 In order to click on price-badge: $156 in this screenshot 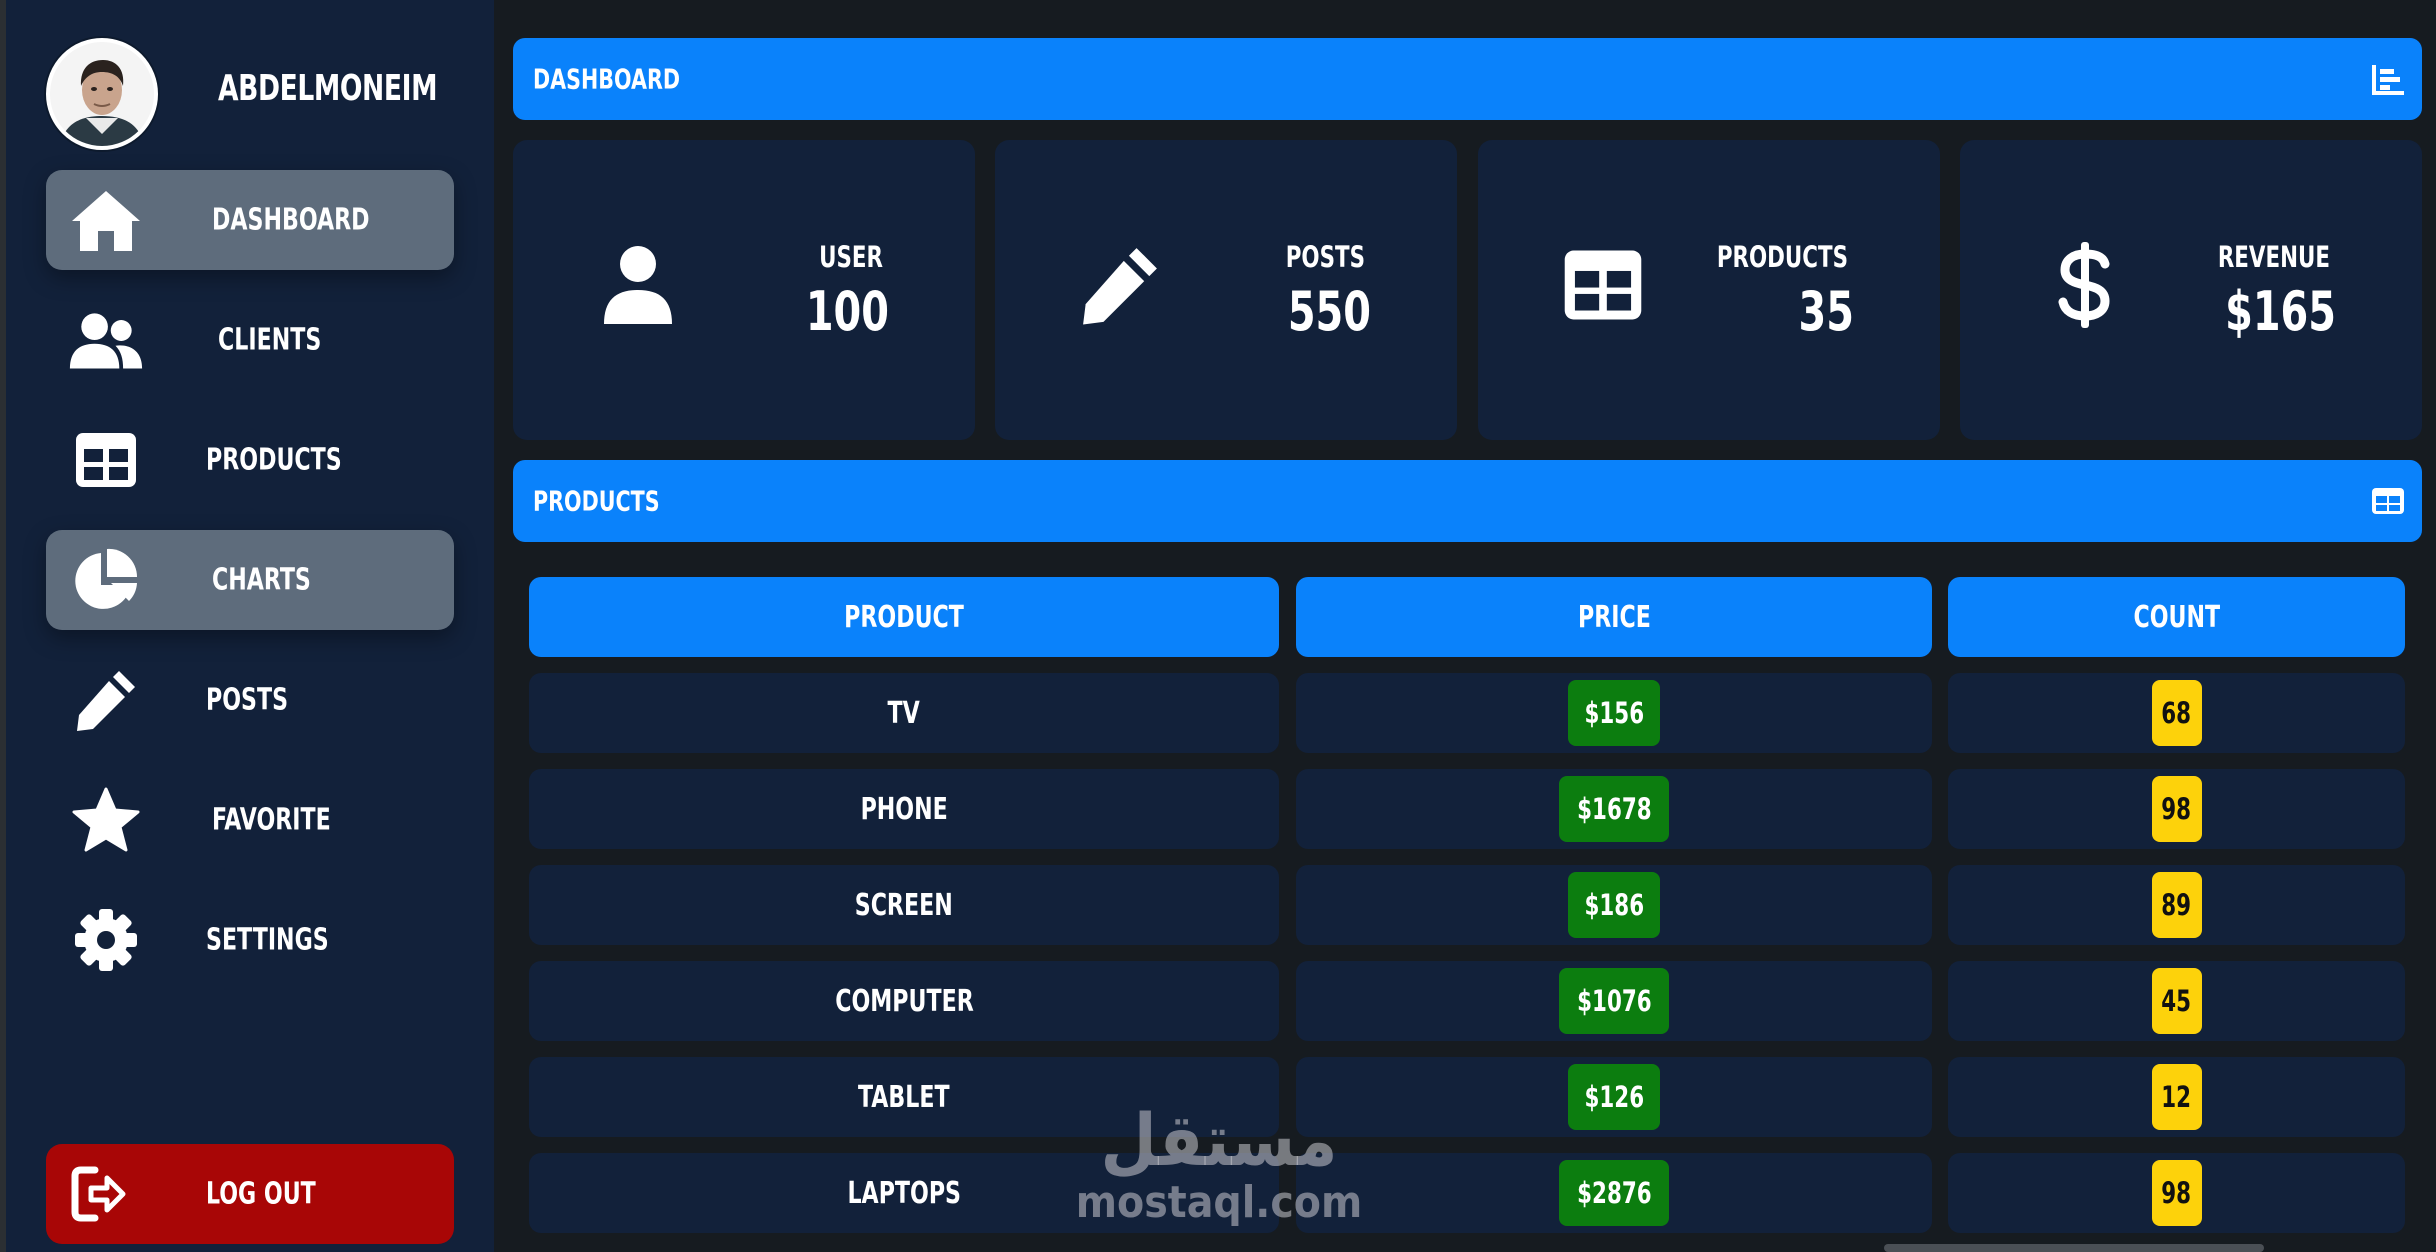, I will do `click(1614, 713)`.